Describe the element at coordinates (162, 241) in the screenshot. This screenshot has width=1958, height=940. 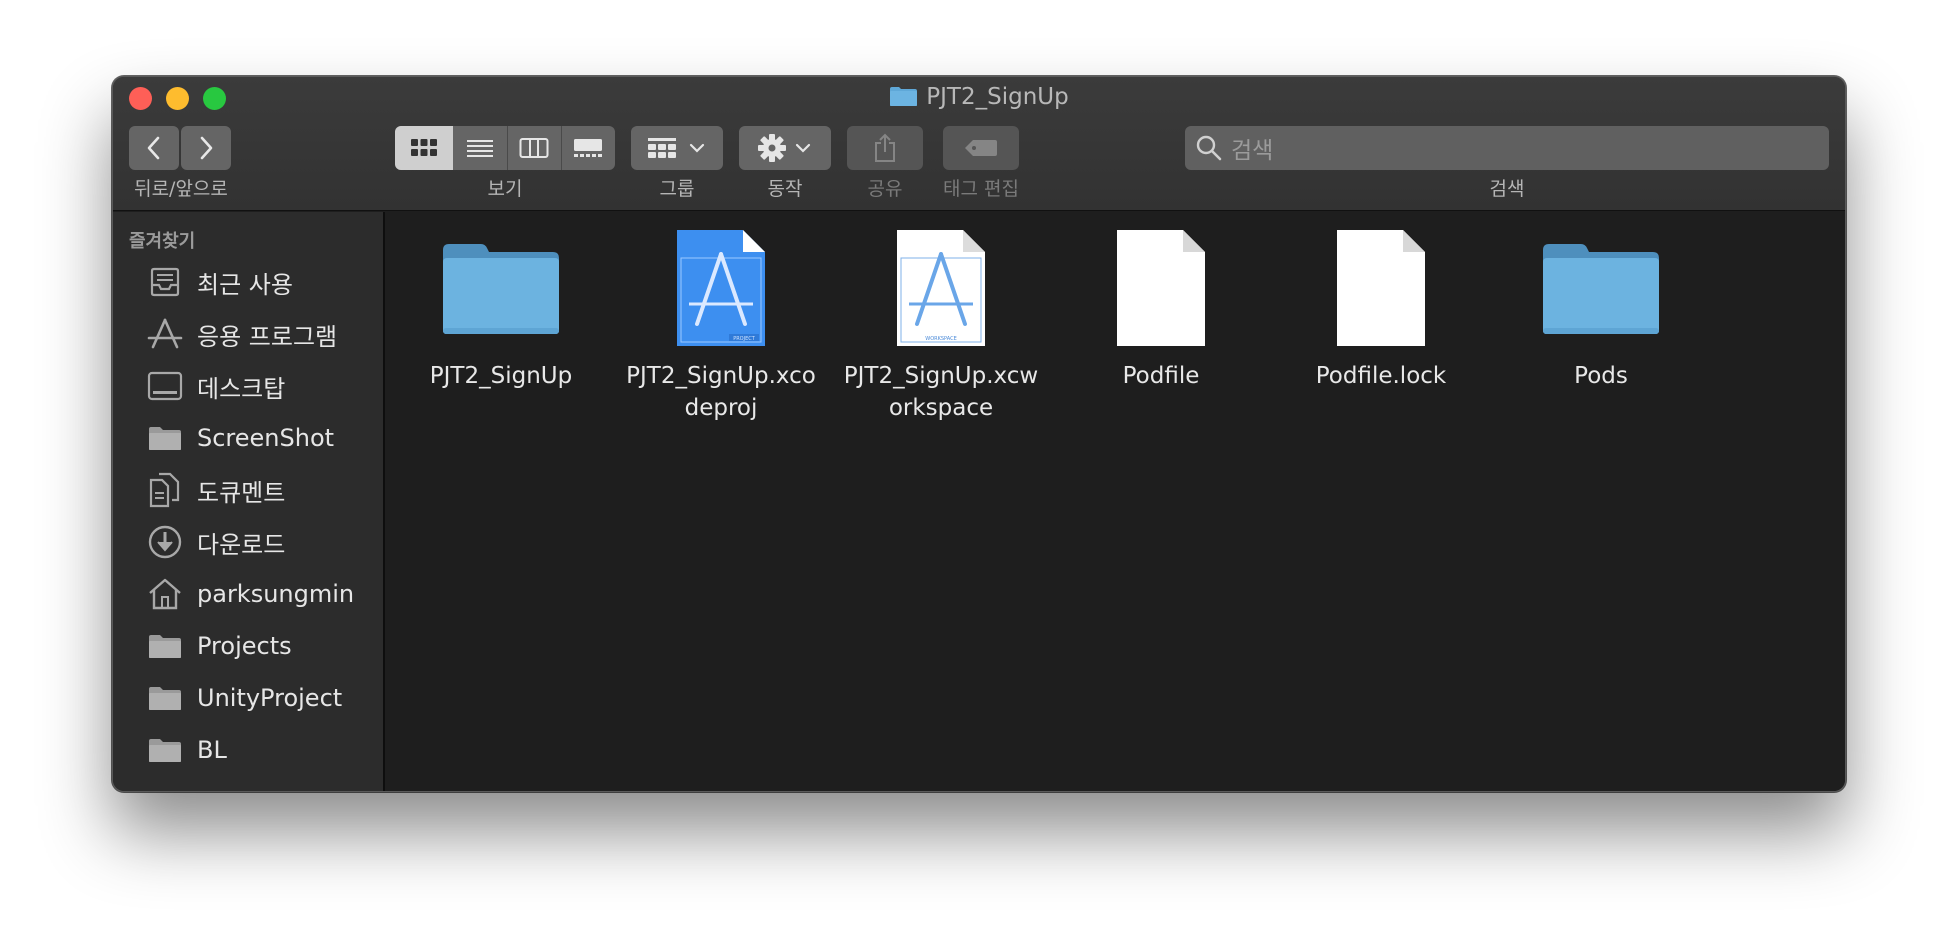
I see `sidebar-header: 즐겨찾기` at that location.